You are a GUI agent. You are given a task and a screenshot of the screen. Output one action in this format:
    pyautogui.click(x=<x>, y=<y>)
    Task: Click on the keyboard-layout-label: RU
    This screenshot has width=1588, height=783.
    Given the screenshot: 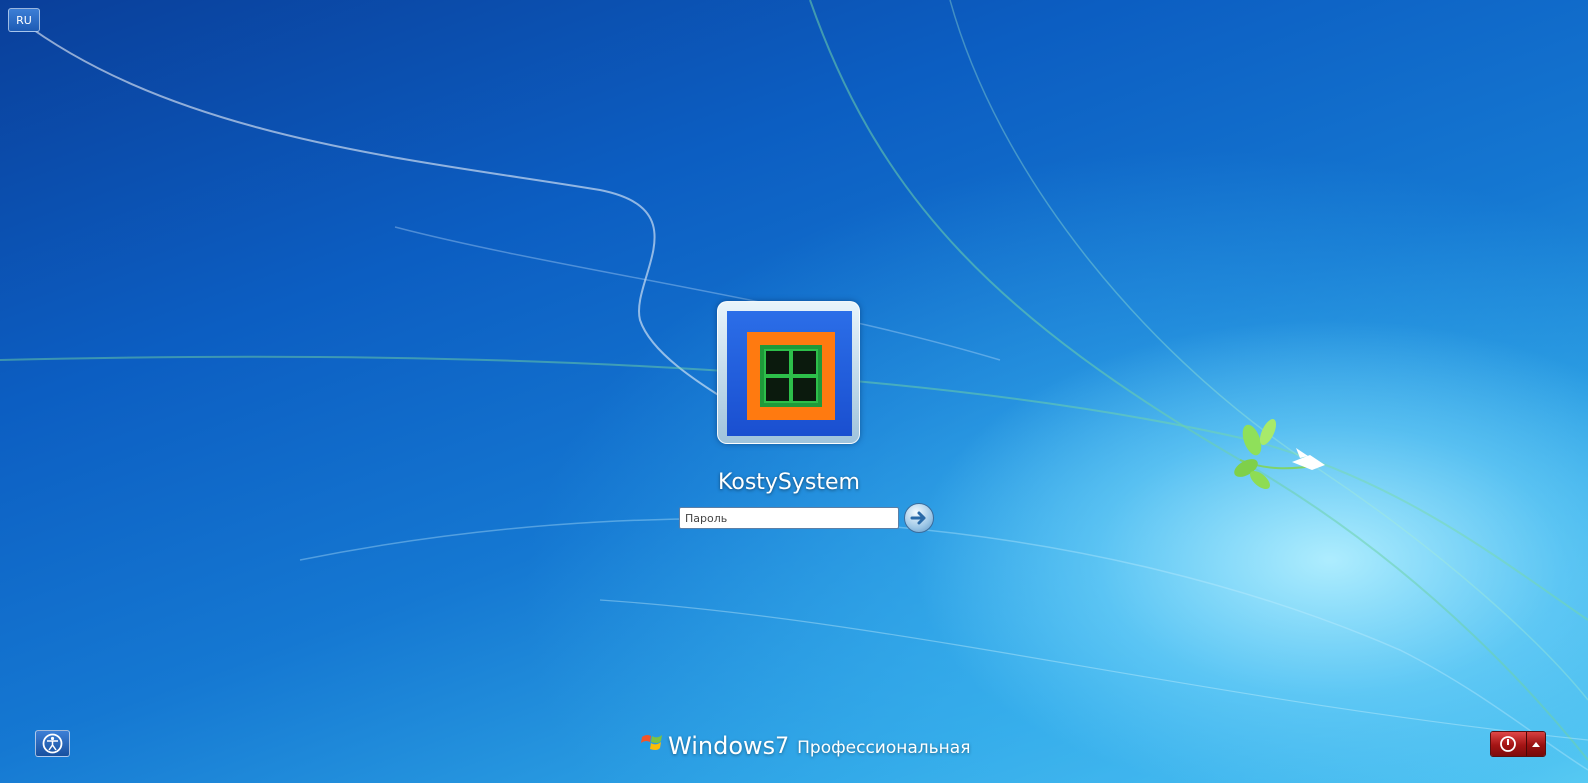 What is the action you would take?
    pyautogui.click(x=24, y=20)
    